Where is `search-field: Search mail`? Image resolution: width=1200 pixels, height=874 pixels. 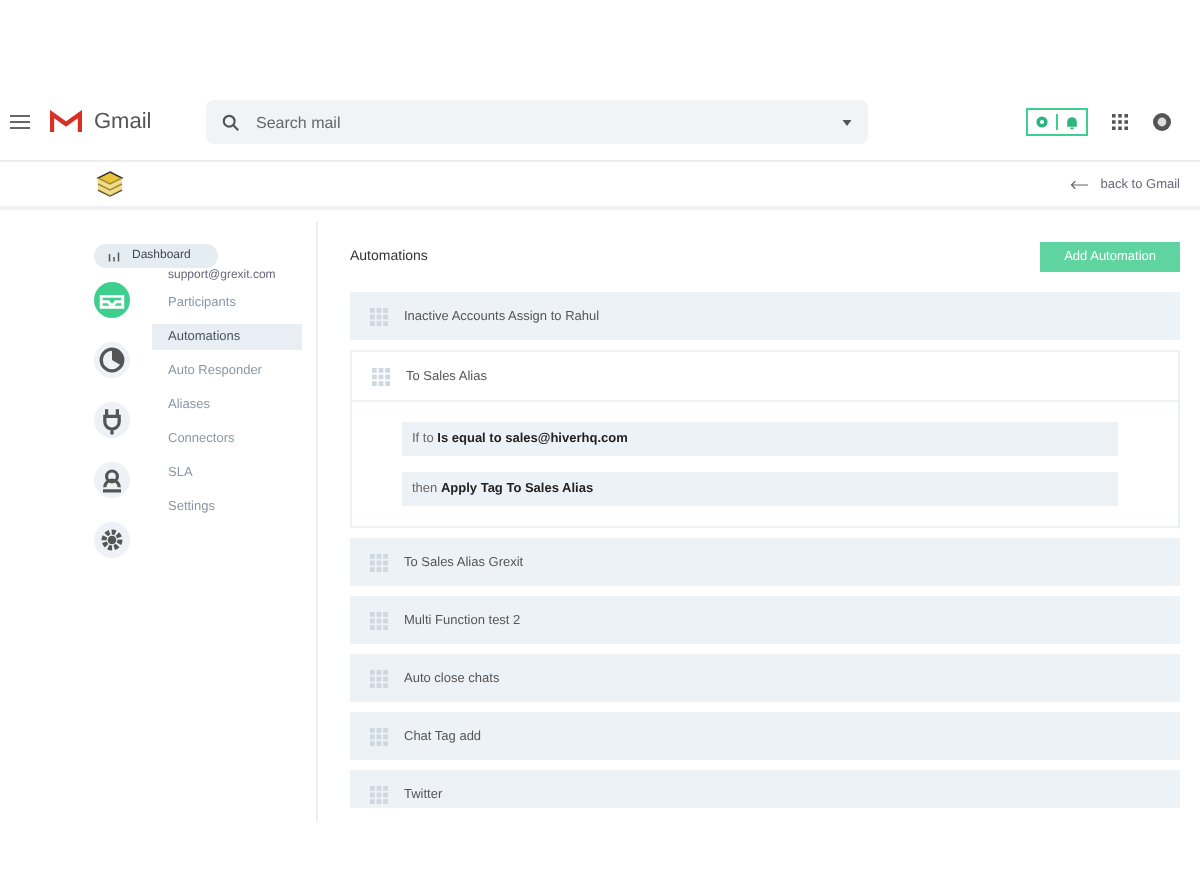
search-field: Search mail is located at coordinates (537, 122).